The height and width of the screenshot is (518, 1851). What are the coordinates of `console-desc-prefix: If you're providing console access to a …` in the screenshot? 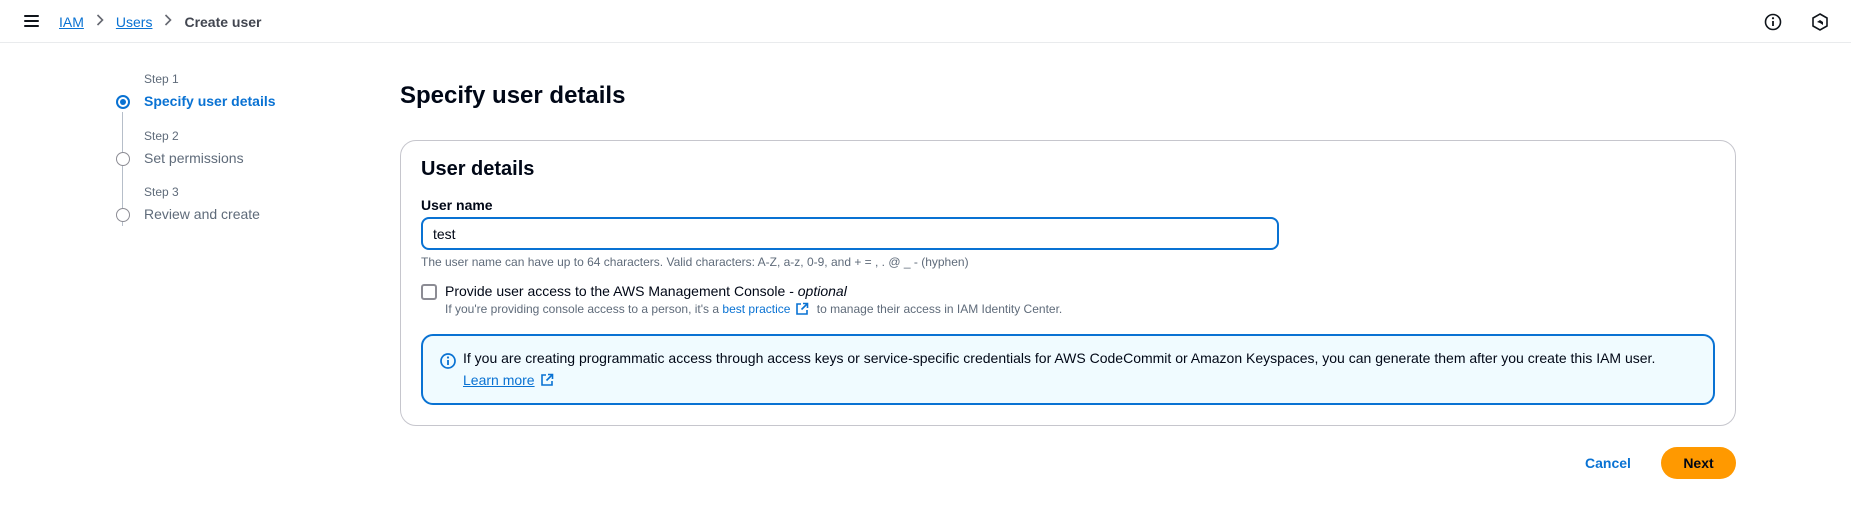 It's located at (584, 309).